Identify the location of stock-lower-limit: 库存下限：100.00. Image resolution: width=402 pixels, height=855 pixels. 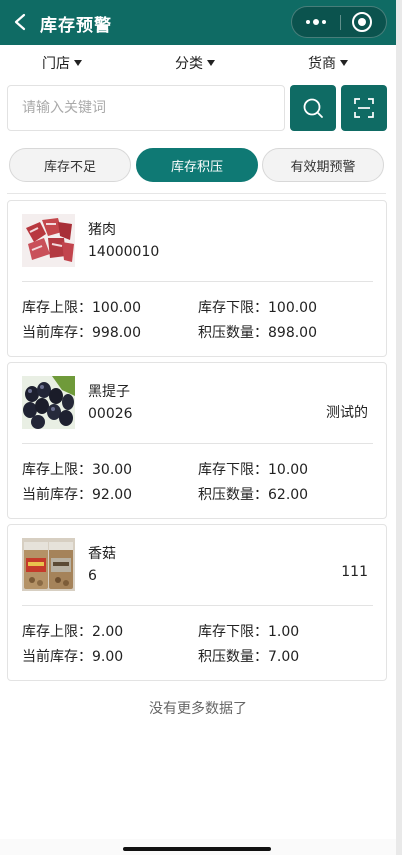
(257, 308).